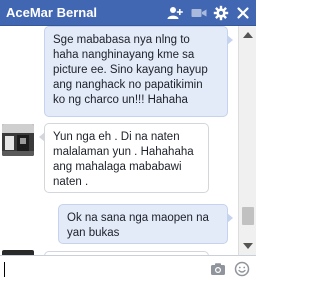 This screenshot has height=281, width=320. I want to click on scrollbar, so click(247, 140).